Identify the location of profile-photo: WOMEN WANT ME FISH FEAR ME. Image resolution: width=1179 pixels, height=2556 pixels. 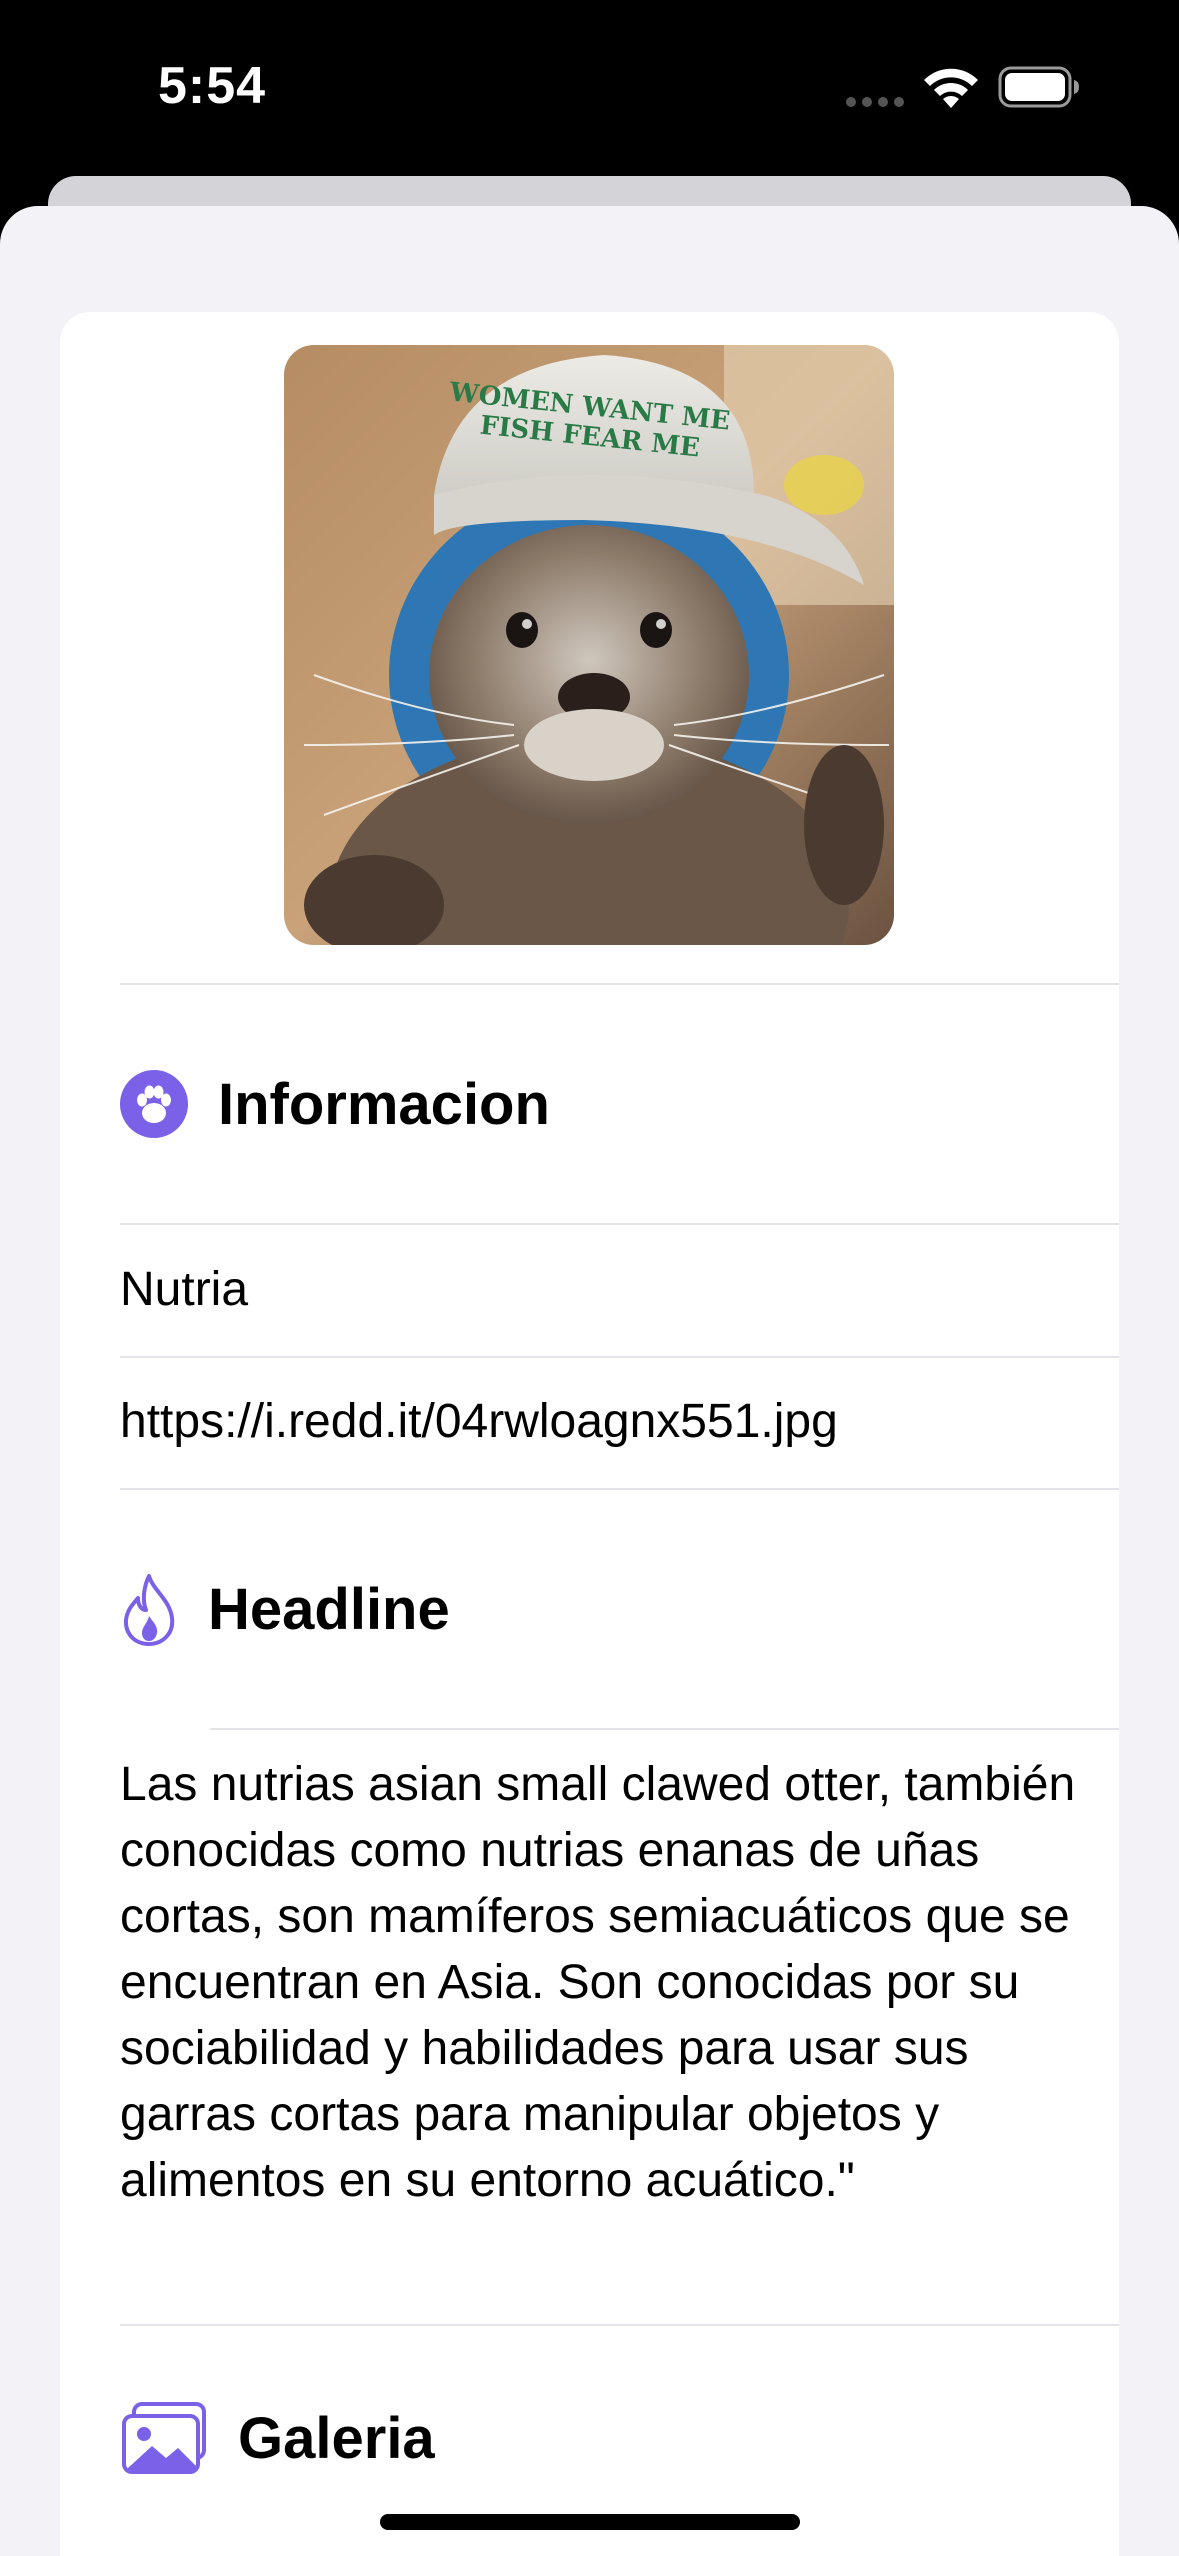
(589, 645).